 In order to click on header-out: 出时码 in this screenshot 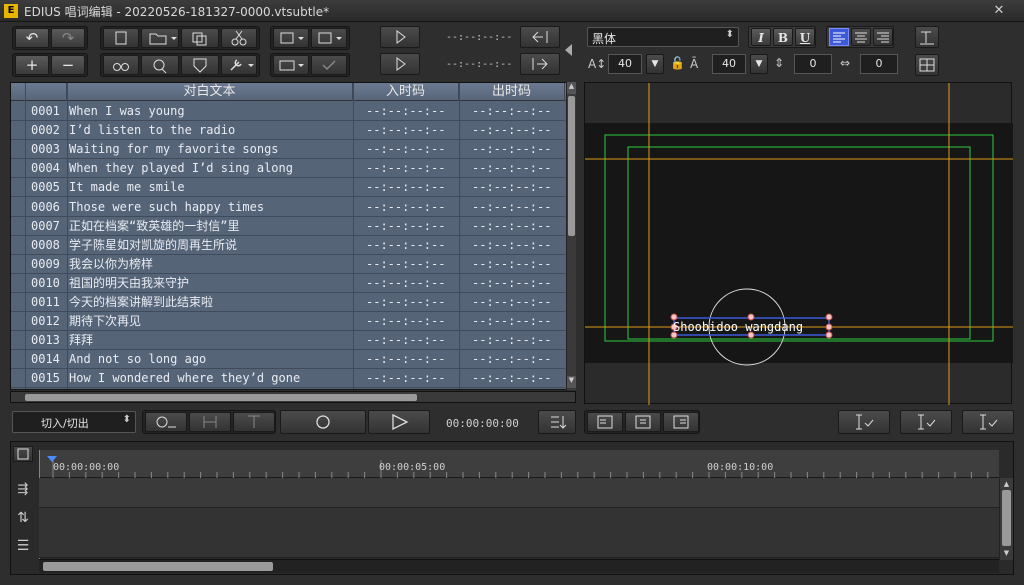, I will do `click(512, 92)`.